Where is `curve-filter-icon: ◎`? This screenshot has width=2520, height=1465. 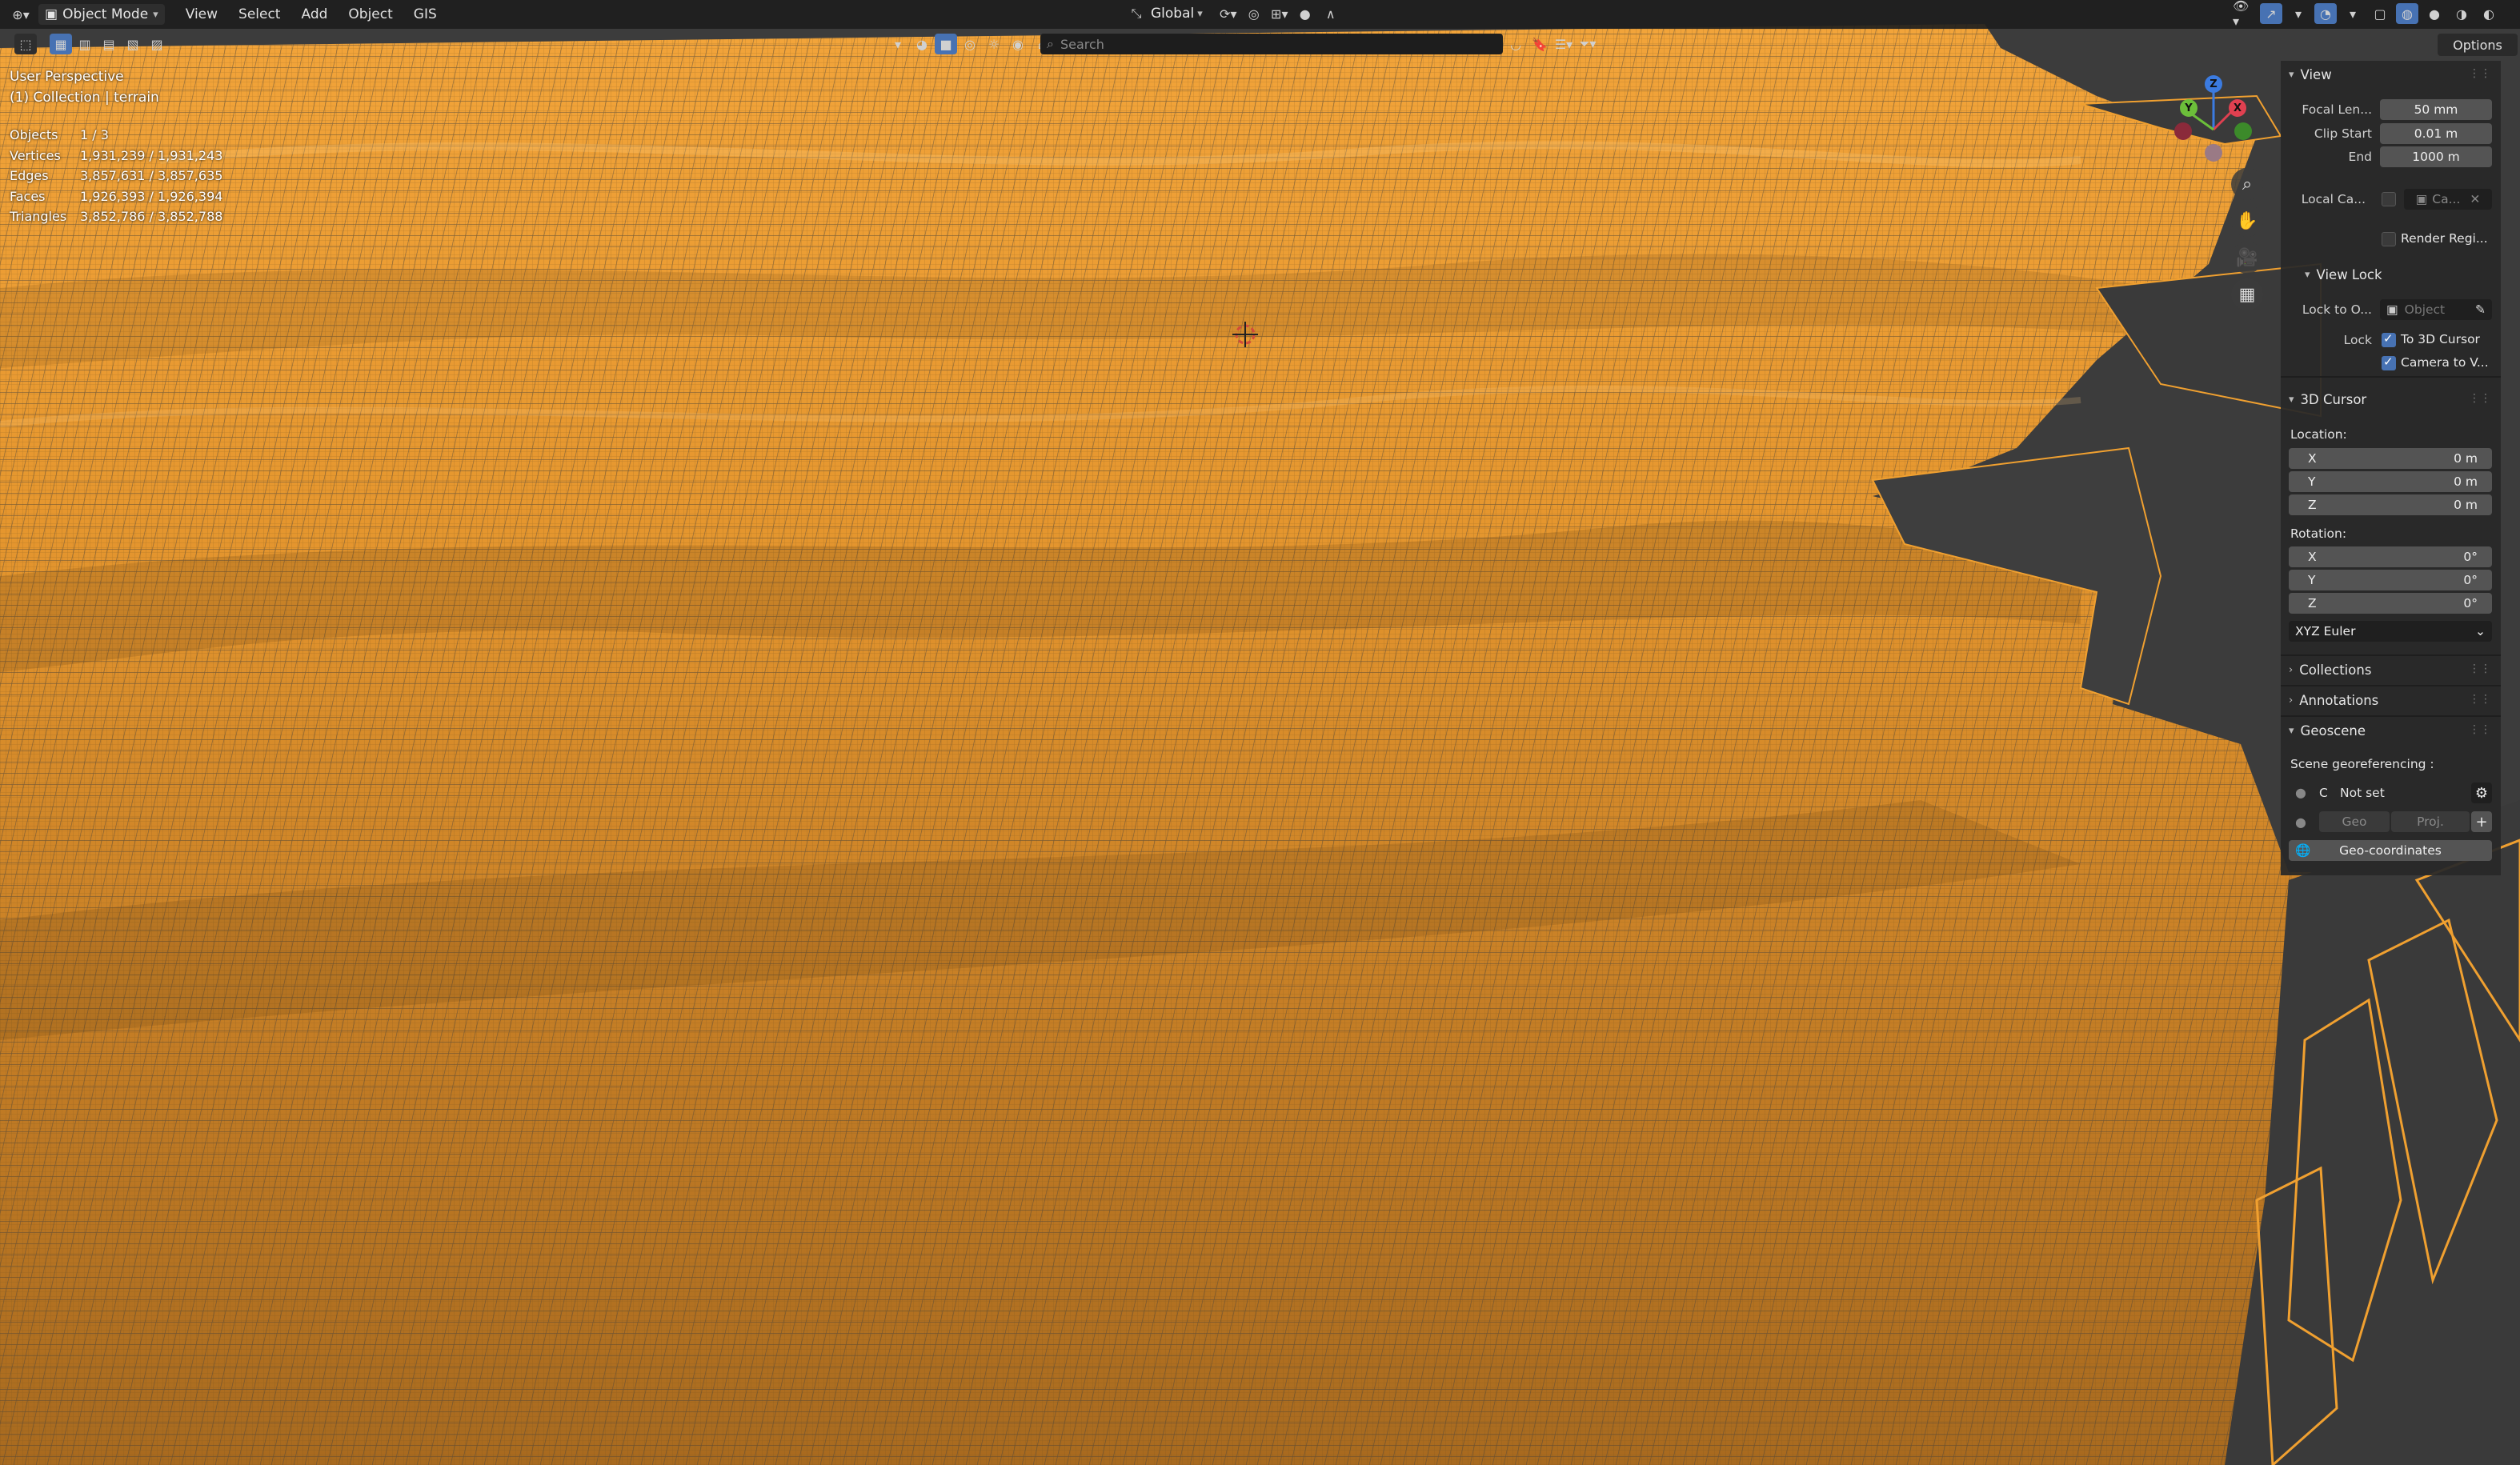
curve-filter-icon: ◎ is located at coordinates (970, 44).